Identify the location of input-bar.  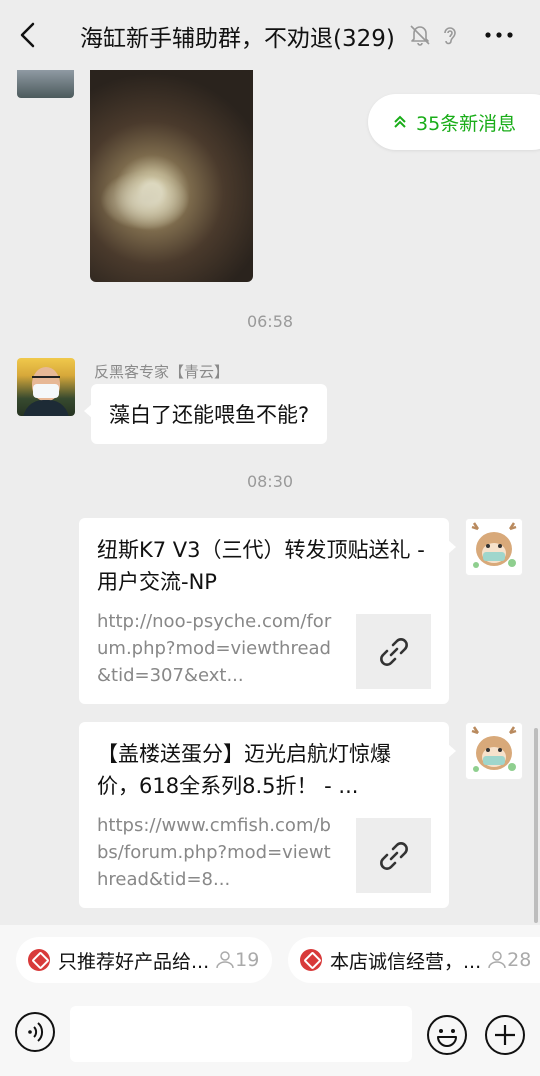
(270, 1035).